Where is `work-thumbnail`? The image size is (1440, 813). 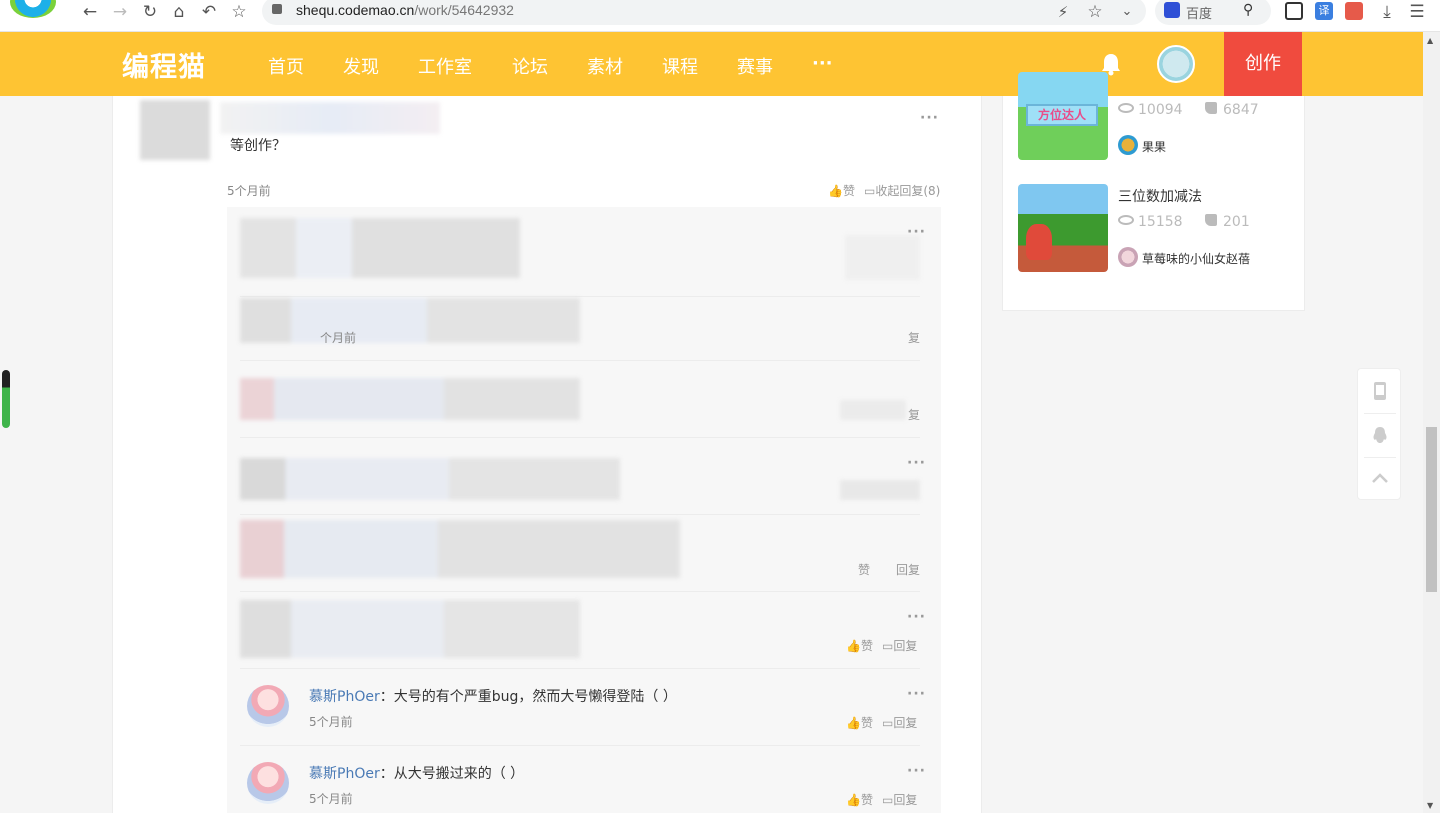
work-thumbnail is located at coordinates (1063, 228).